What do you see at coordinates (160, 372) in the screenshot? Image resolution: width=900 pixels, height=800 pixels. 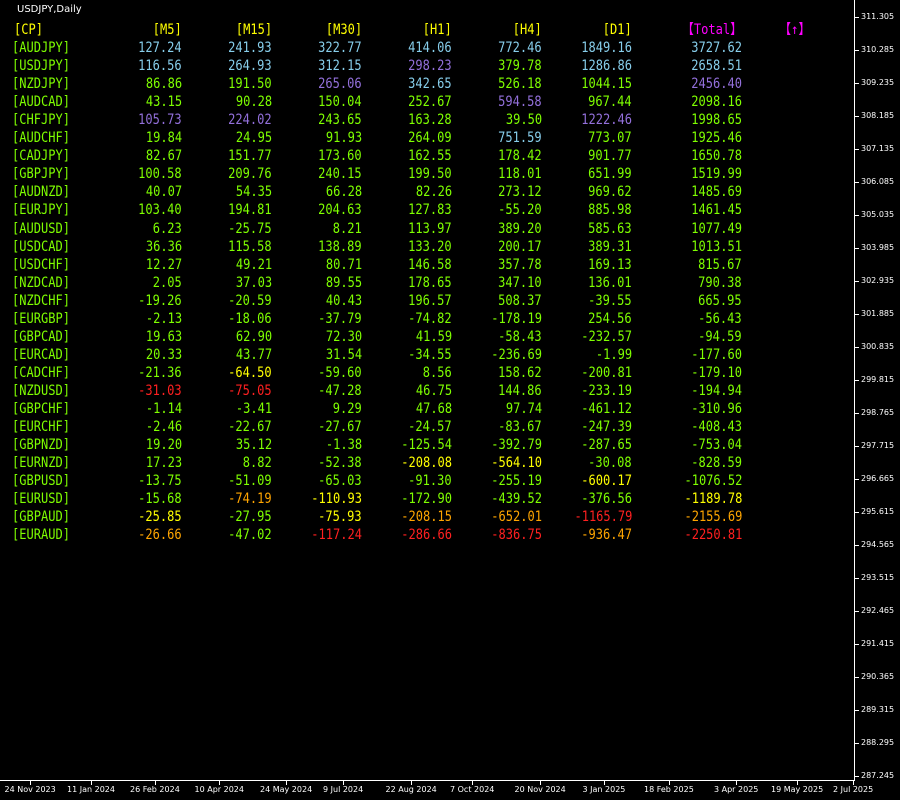 I see `strength-value: -21.36` at bounding box center [160, 372].